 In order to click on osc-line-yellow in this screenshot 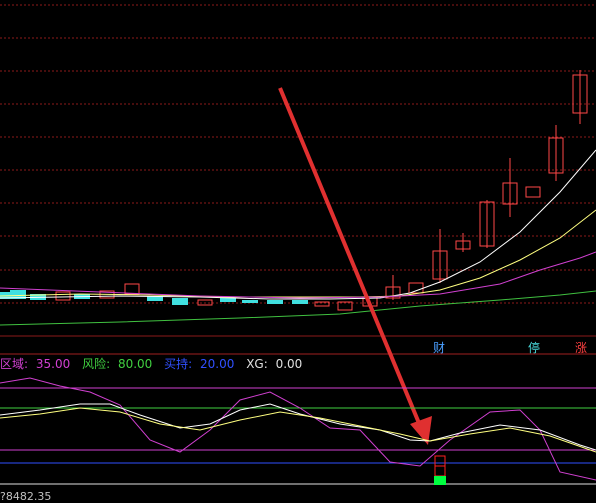, I will do `click(298, 430)`.